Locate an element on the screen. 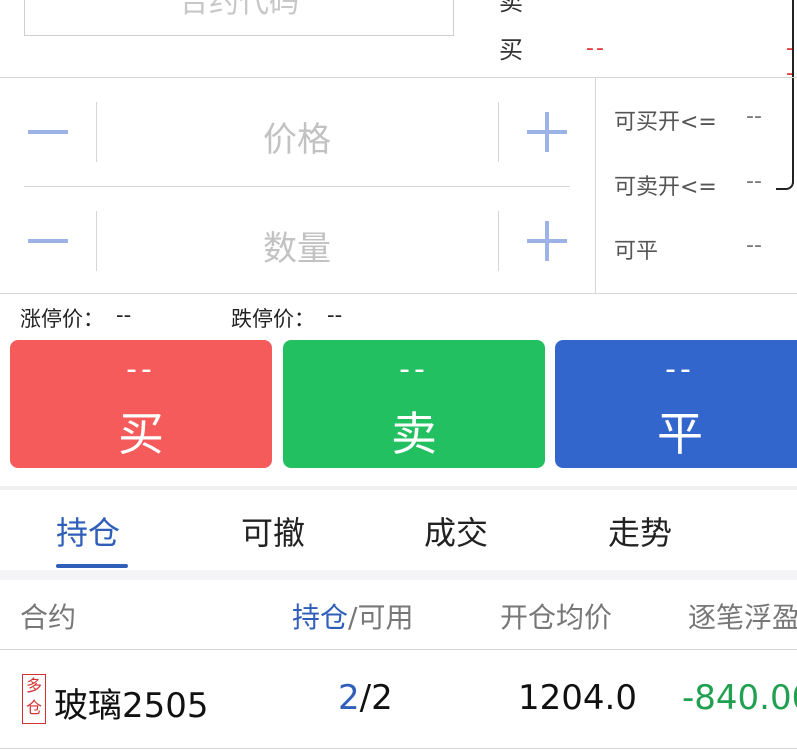 The width and height of the screenshot is (797, 751). buy-side-label: 买 is located at coordinates (511, 50).